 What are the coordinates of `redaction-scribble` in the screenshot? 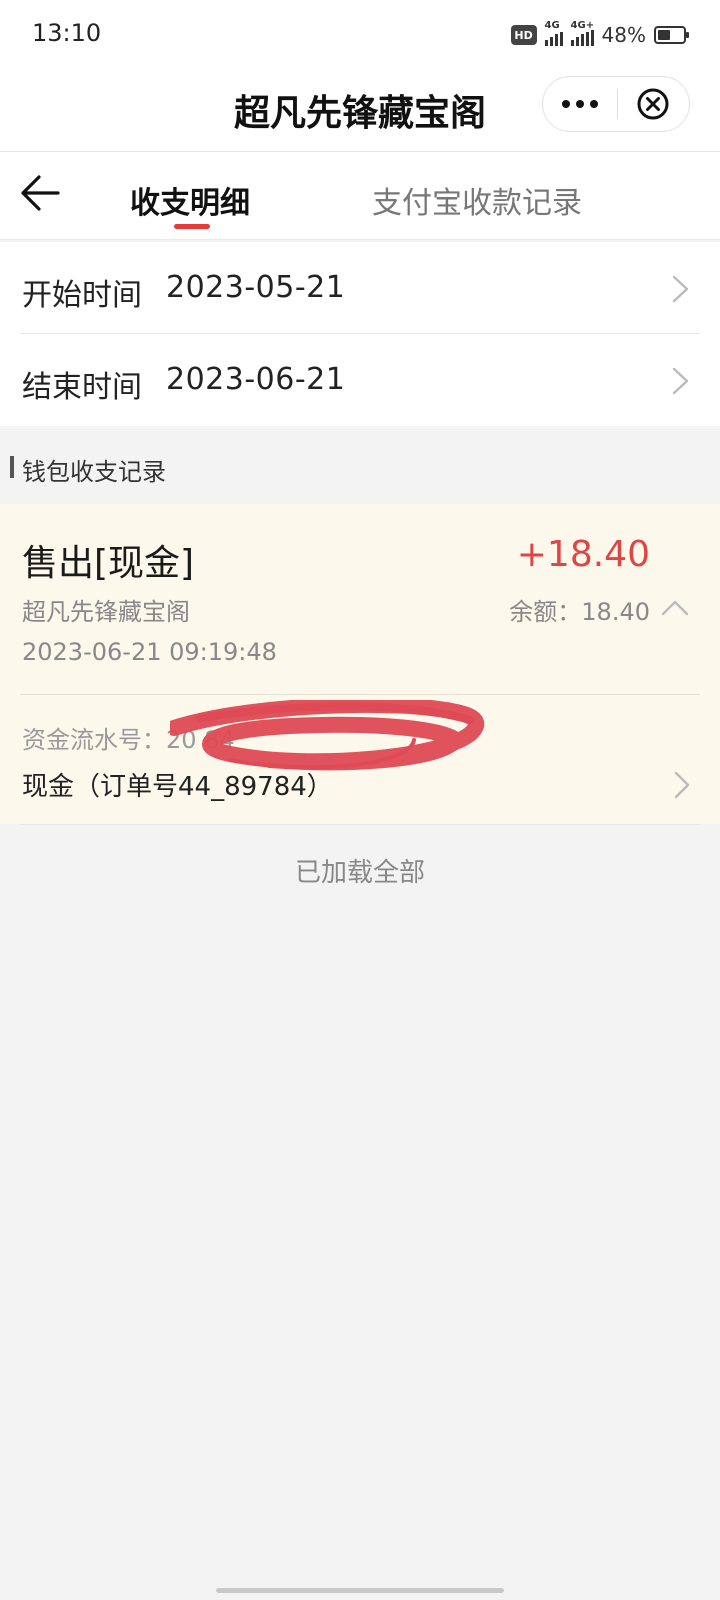 It's located at (327, 735).